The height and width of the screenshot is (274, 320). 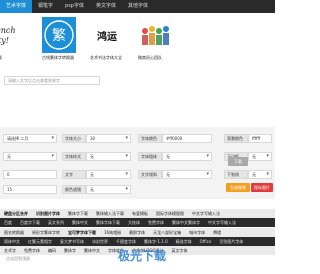 What do you see at coordinates (170, 214) in the screenshot?
I see `tag-link: 国际字体模版图` at bounding box center [170, 214].